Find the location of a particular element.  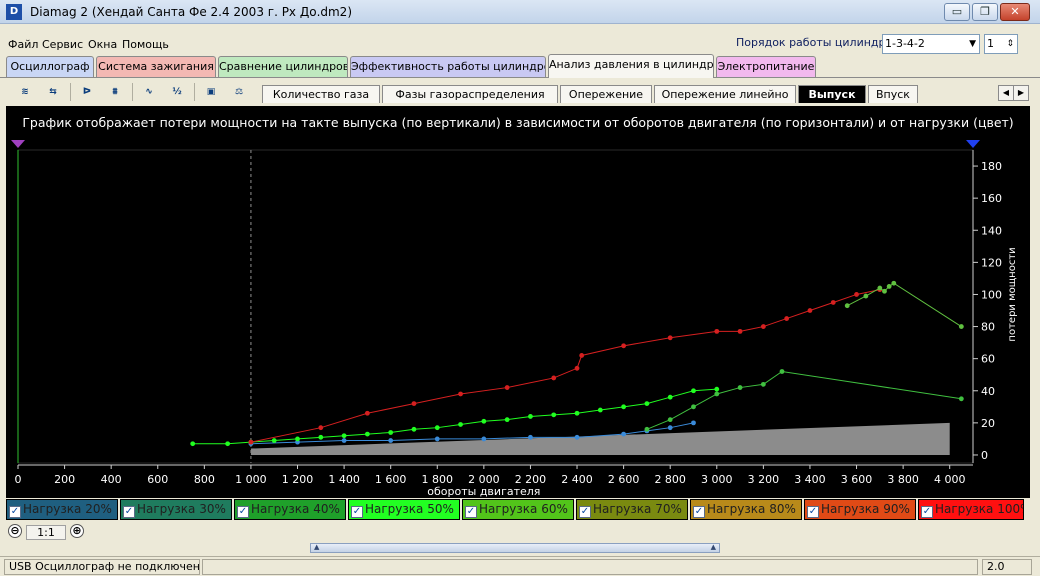

legend-load-20: ✓ Нагрузка 20% is located at coordinates (62, 509).